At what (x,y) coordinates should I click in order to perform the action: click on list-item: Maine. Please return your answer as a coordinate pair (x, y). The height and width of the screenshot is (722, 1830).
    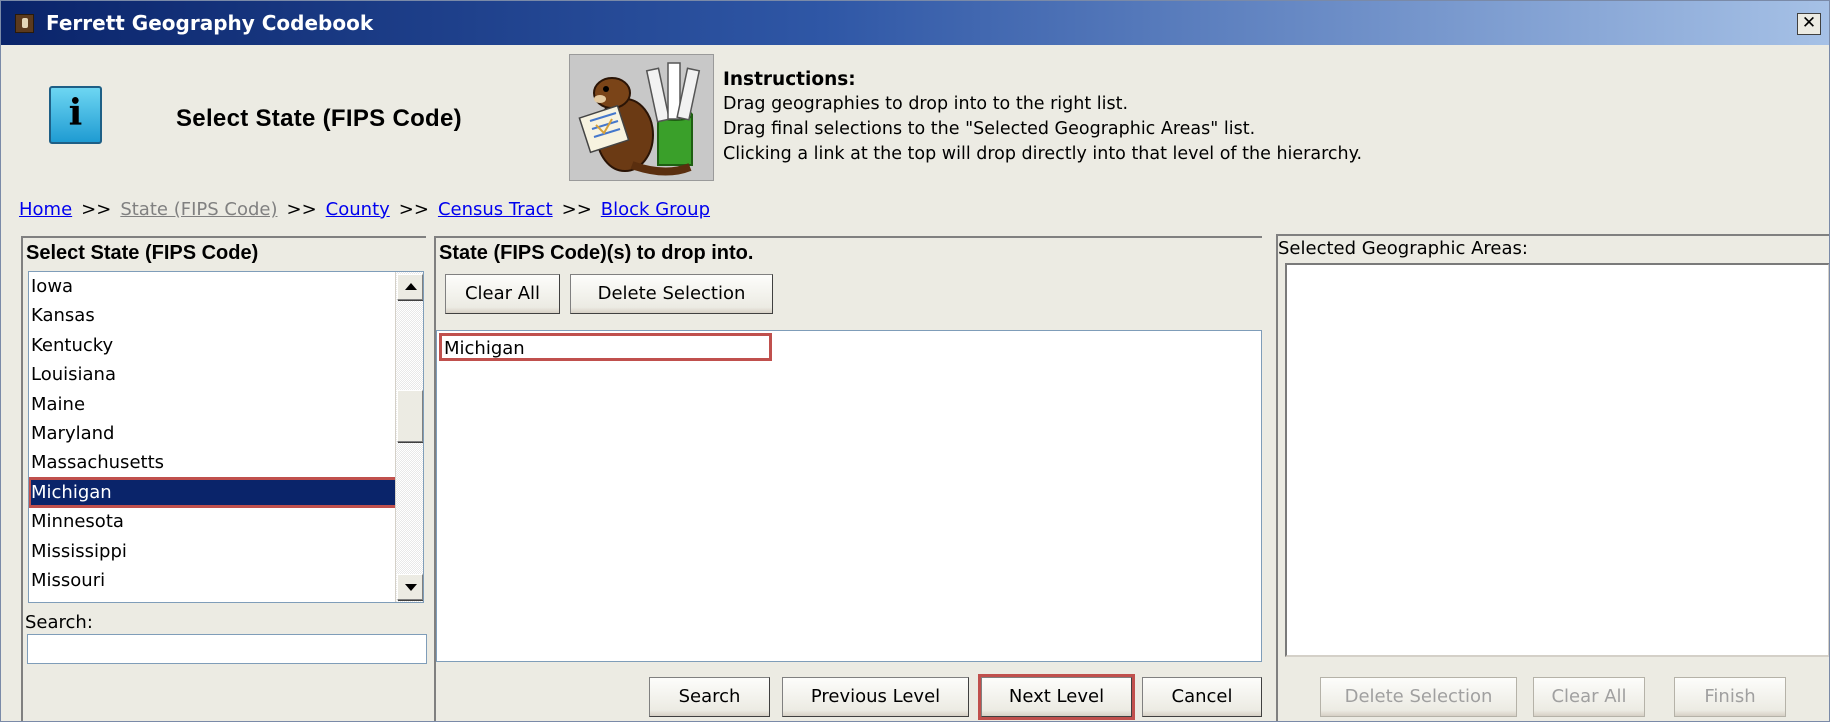
    Looking at the image, I should click on (226, 404).